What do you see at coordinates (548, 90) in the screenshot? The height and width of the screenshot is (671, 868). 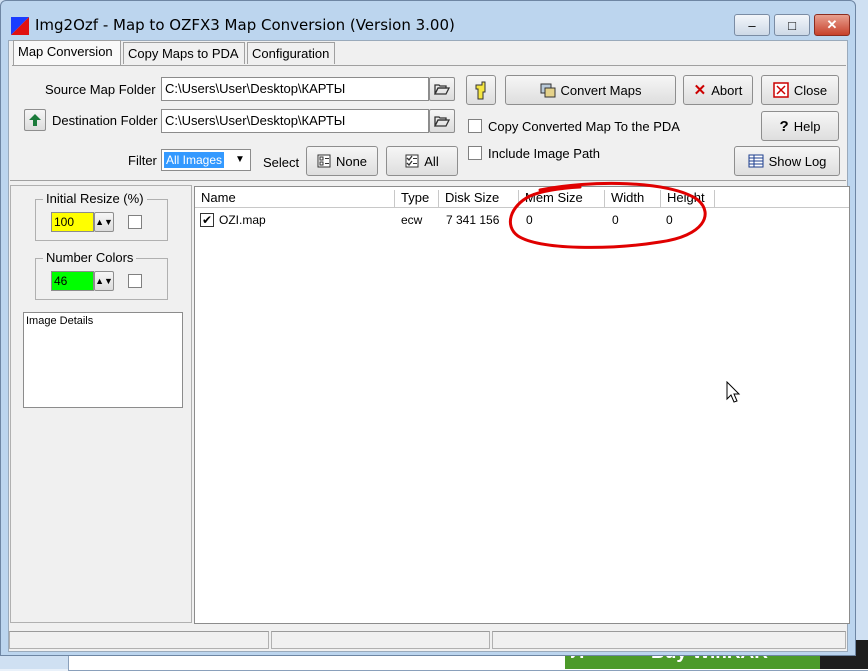 I see `convert-maps-icon` at bounding box center [548, 90].